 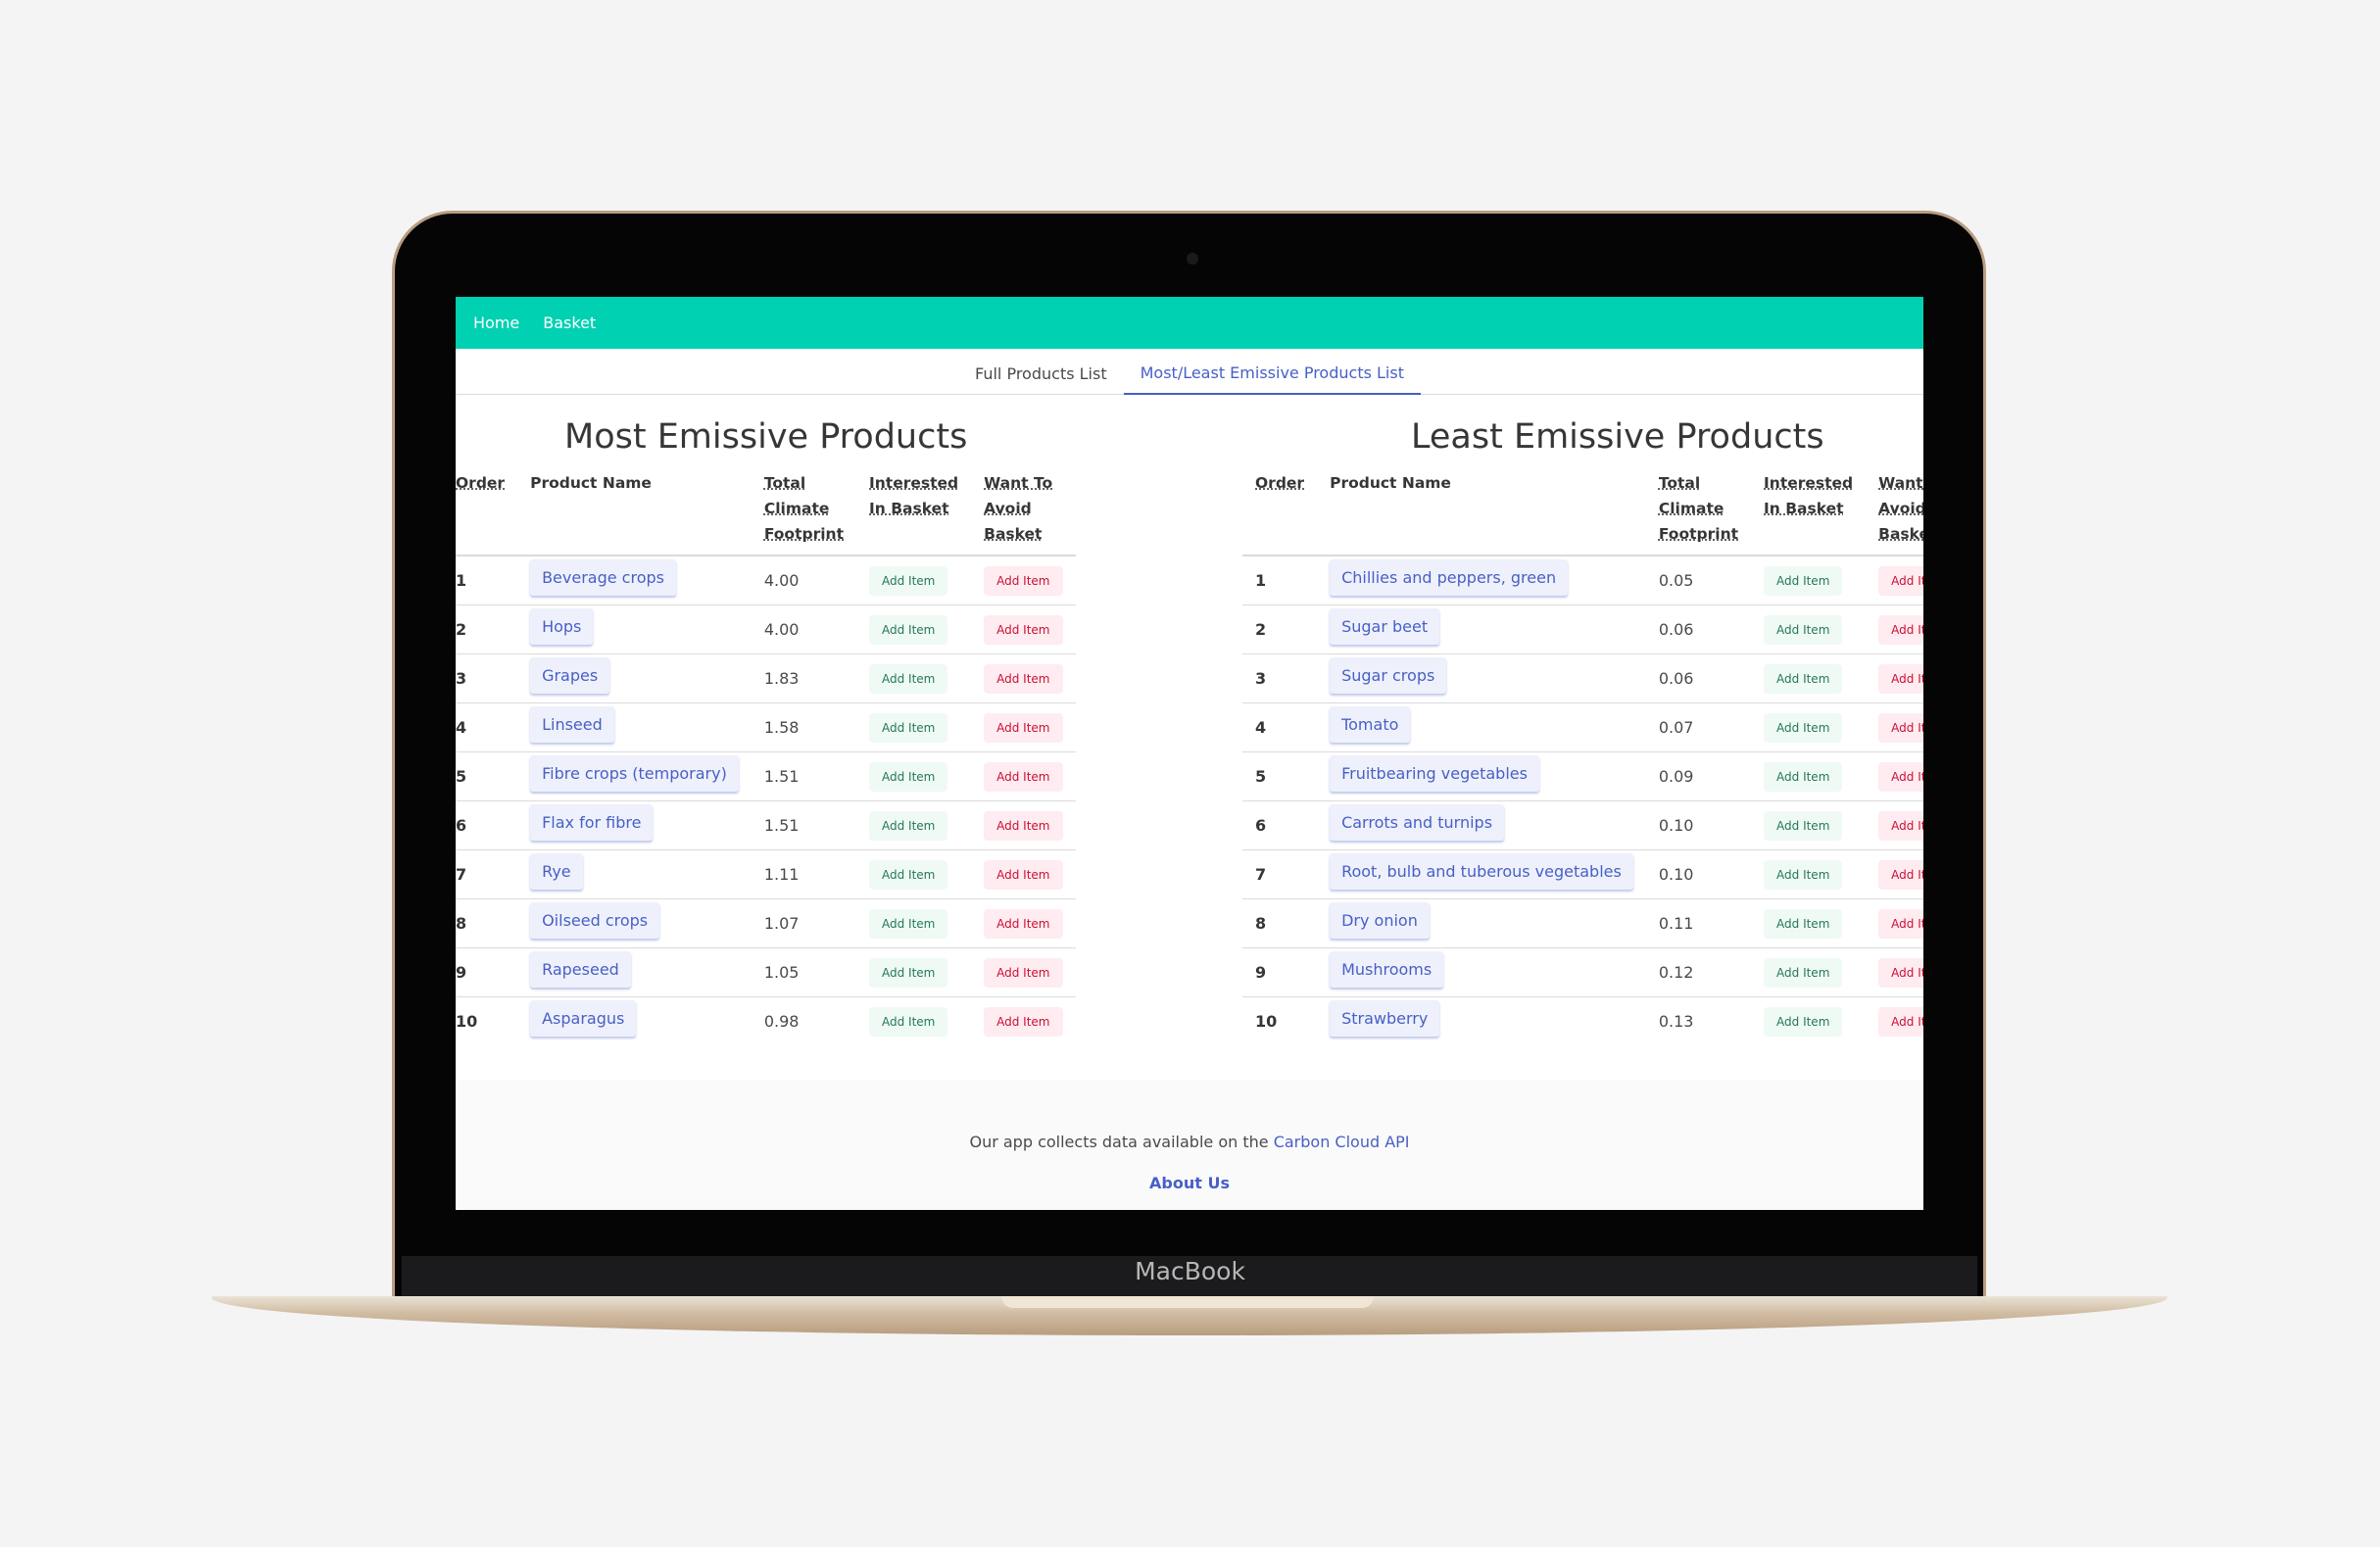 What do you see at coordinates (1380, 920) in the screenshot?
I see `product-name-button: Dry onion` at bounding box center [1380, 920].